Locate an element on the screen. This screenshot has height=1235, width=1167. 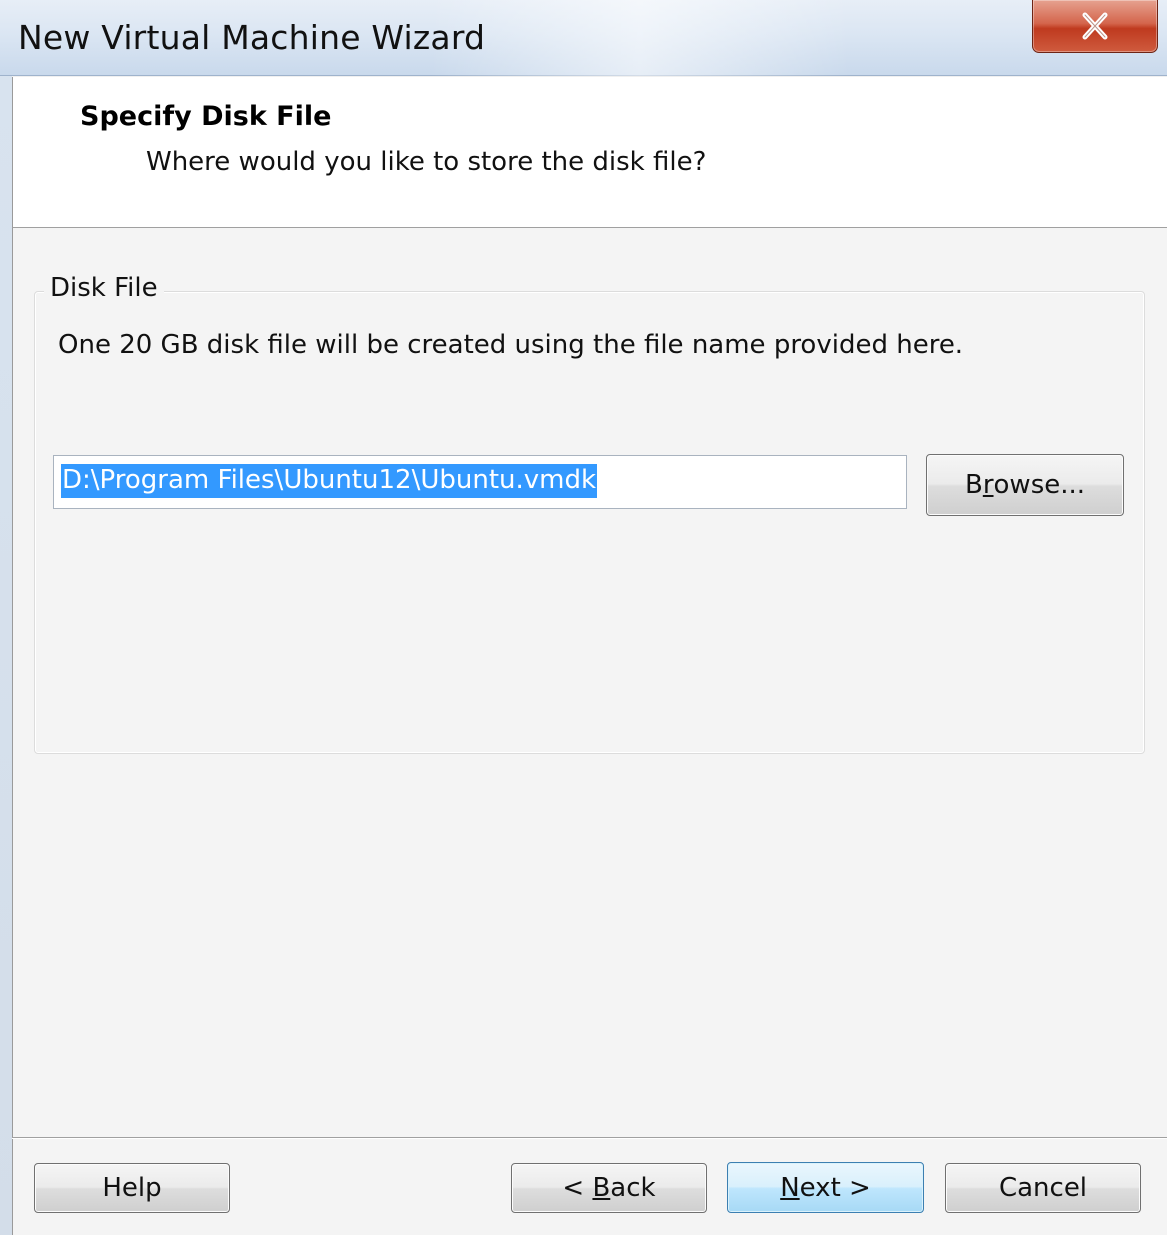
next-label-post: ext > is located at coordinates (835, 1187).